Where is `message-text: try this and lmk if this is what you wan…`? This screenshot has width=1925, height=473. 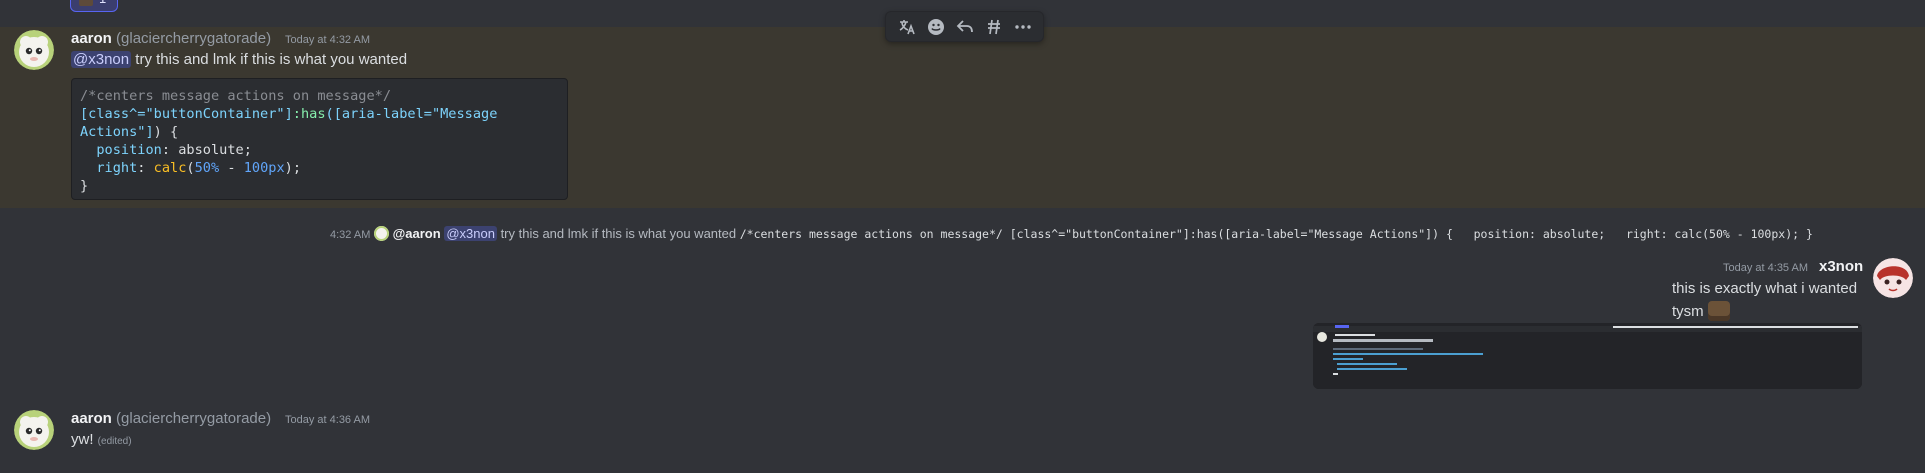
message-text: try this and lmk if this is what you wan… is located at coordinates (271, 59).